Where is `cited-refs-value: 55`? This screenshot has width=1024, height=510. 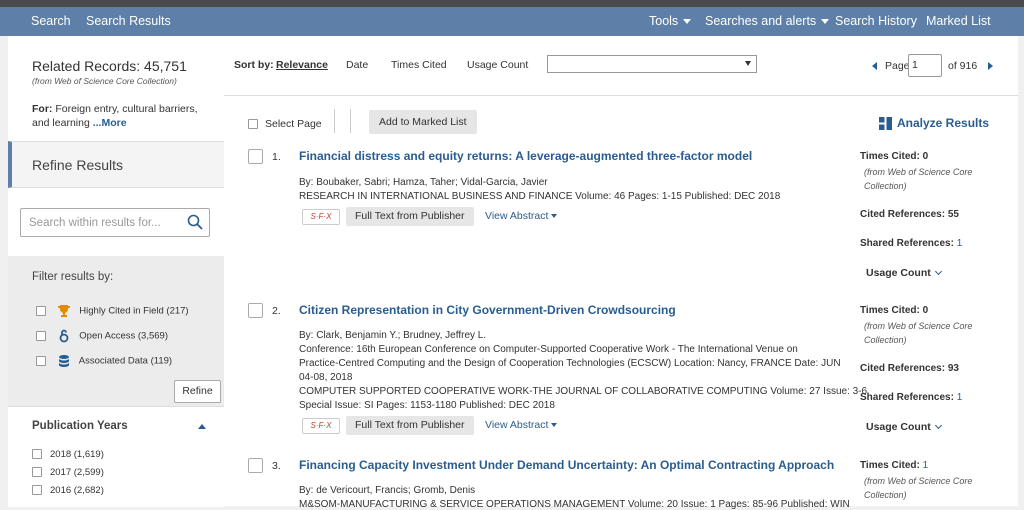 cited-refs-value: 55 is located at coordinates (953, 214).